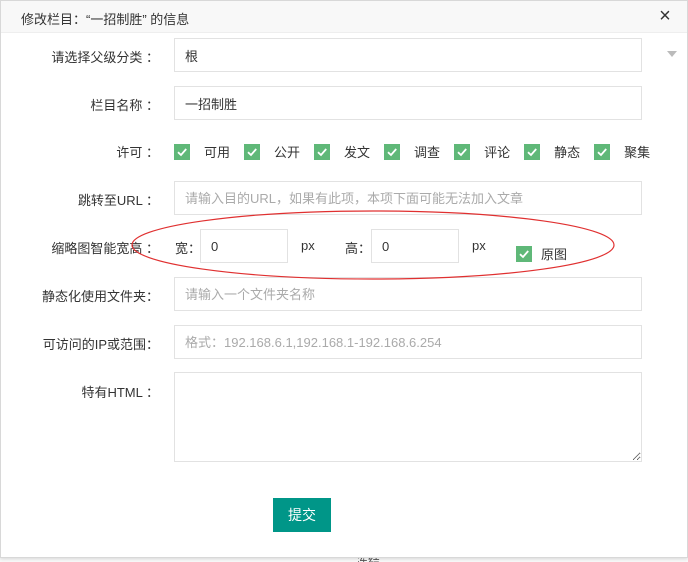 This screenshot has width=688, height=562. I want to click on permission-label: 可用, so click(217, 152).